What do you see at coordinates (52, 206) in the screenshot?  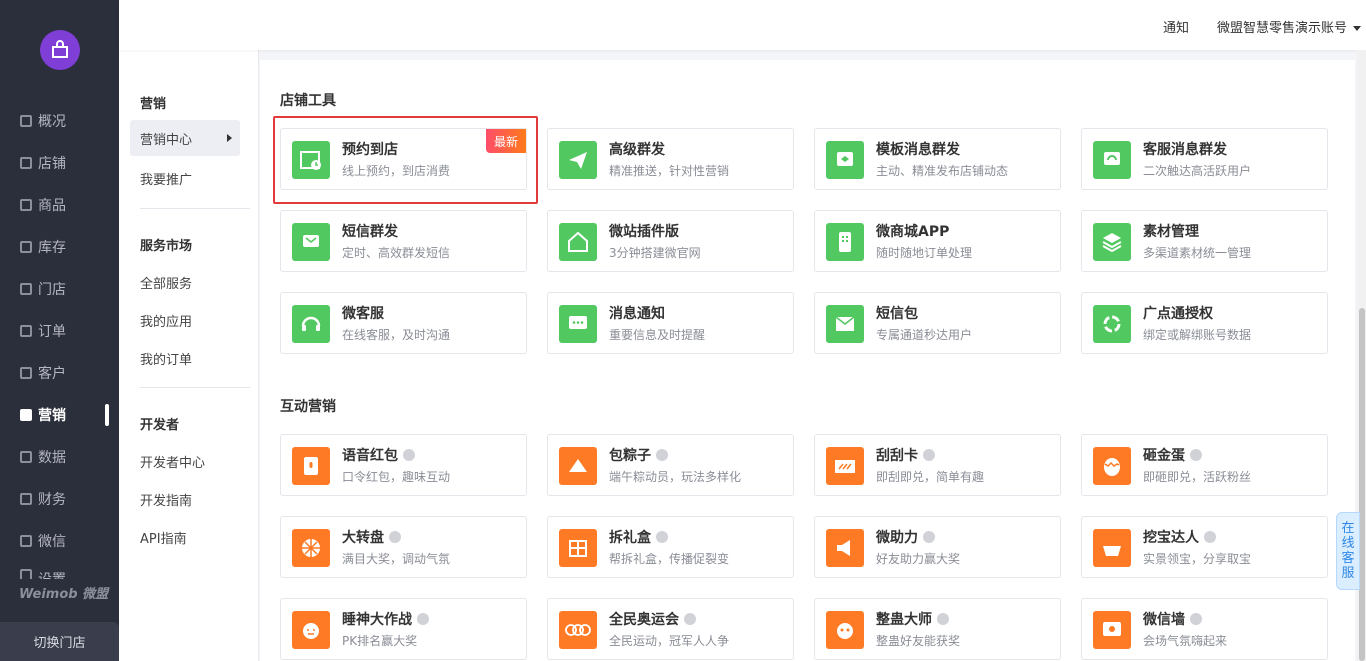 I see `nav-label: 商品` at bounding box center [52, 206].